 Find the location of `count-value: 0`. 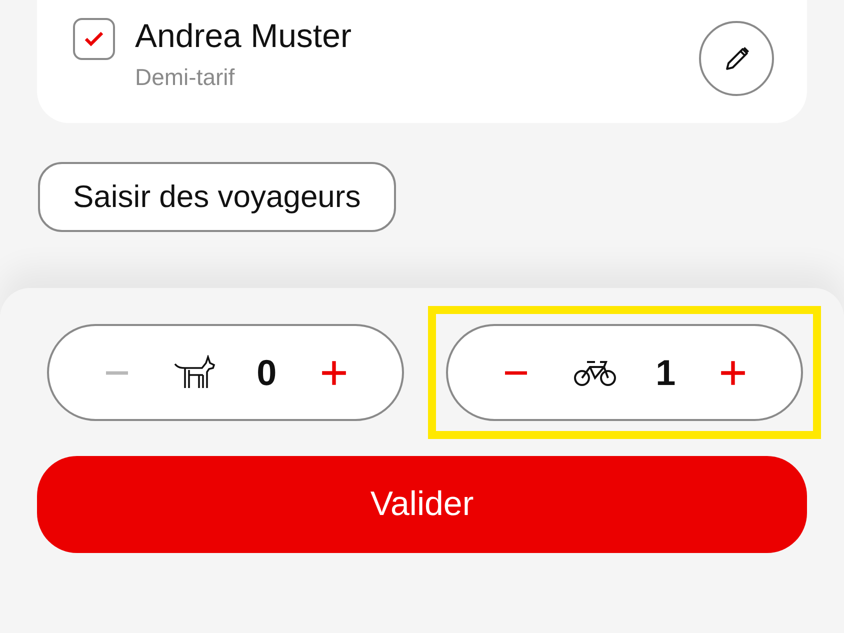

count-value: 0 is located at coordinates (266, 373).